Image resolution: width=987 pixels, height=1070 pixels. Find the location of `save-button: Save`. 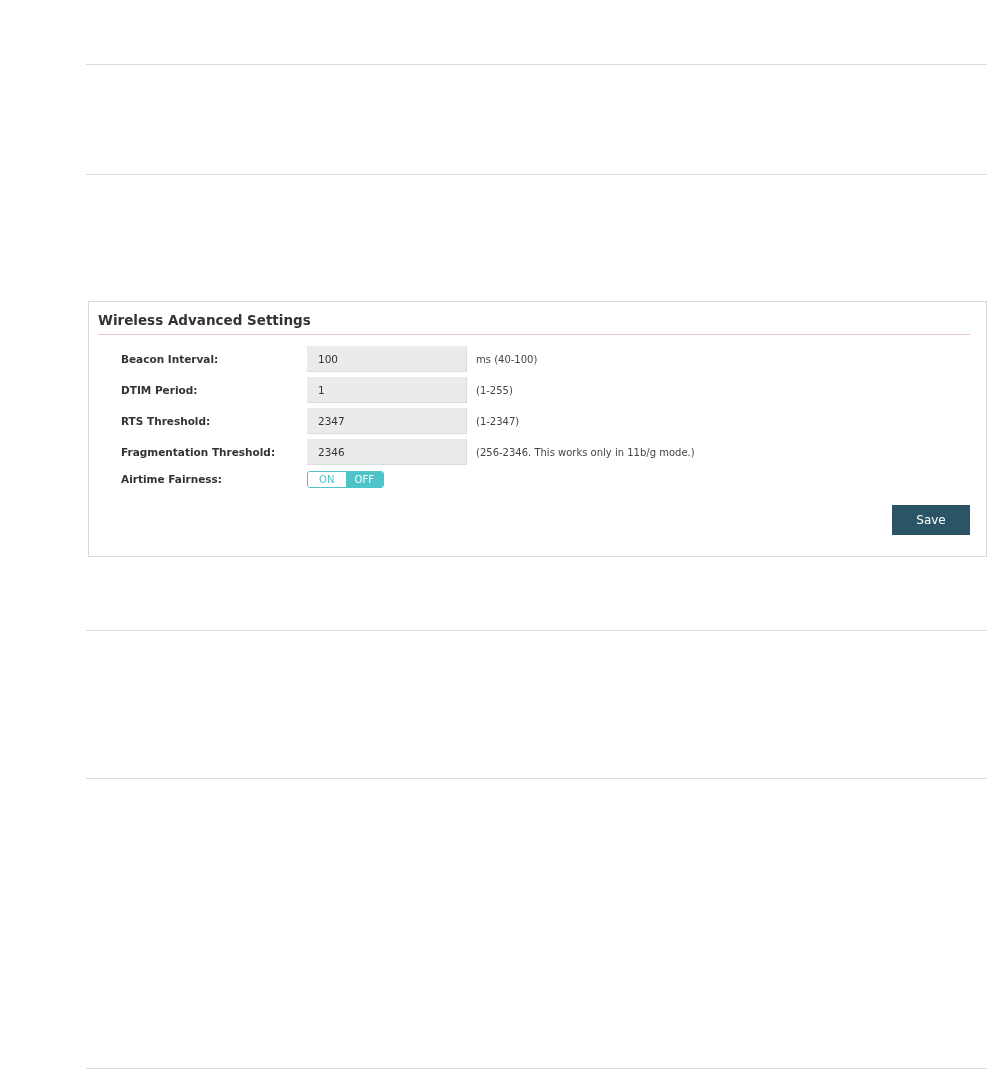

save-button: Save is located at coordinates (931, 520).